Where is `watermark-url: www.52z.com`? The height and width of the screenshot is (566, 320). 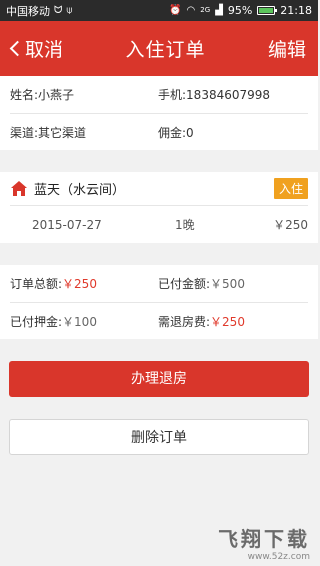 watermark-url: www.52z.com is located at coordinates (278, 557).